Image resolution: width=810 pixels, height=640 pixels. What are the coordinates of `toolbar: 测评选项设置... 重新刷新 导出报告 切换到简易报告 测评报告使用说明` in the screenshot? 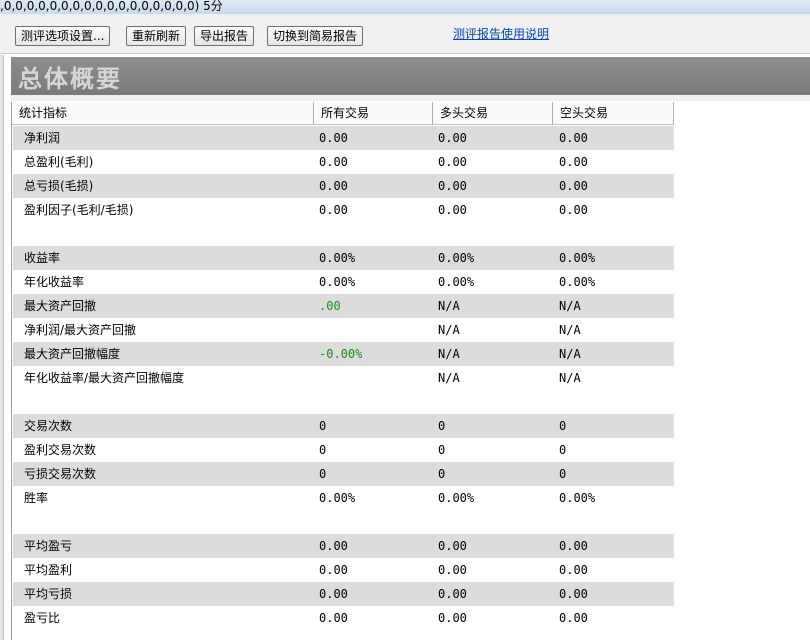 It's located at (405, 34).